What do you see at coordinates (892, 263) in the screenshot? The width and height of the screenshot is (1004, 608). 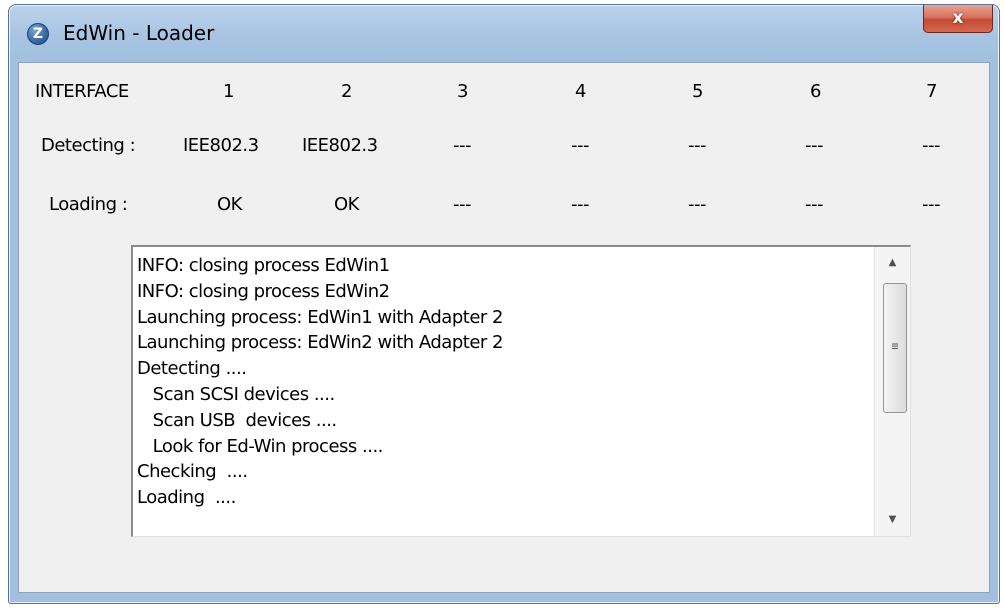 I see `scroll-up-arrow-icon: ▲` at bounding box center [892, 263].